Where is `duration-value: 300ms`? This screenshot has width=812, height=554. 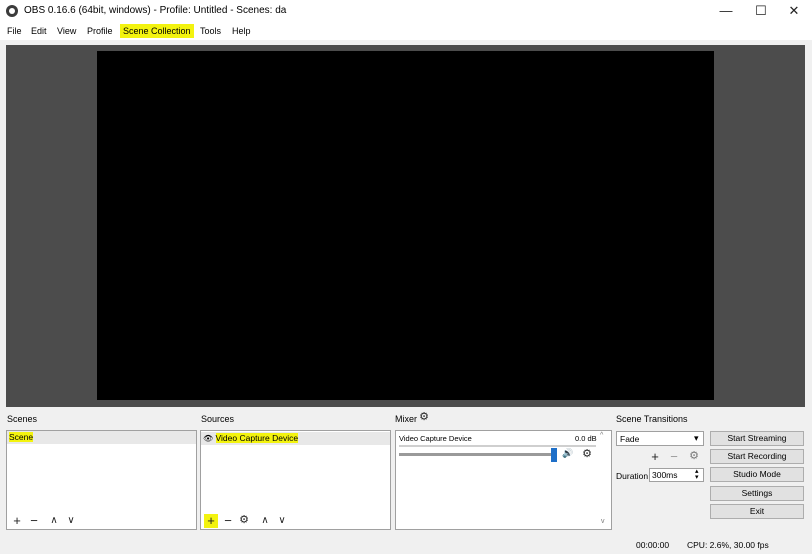 duration-value: 300ms is located at coordinates (665, 475).